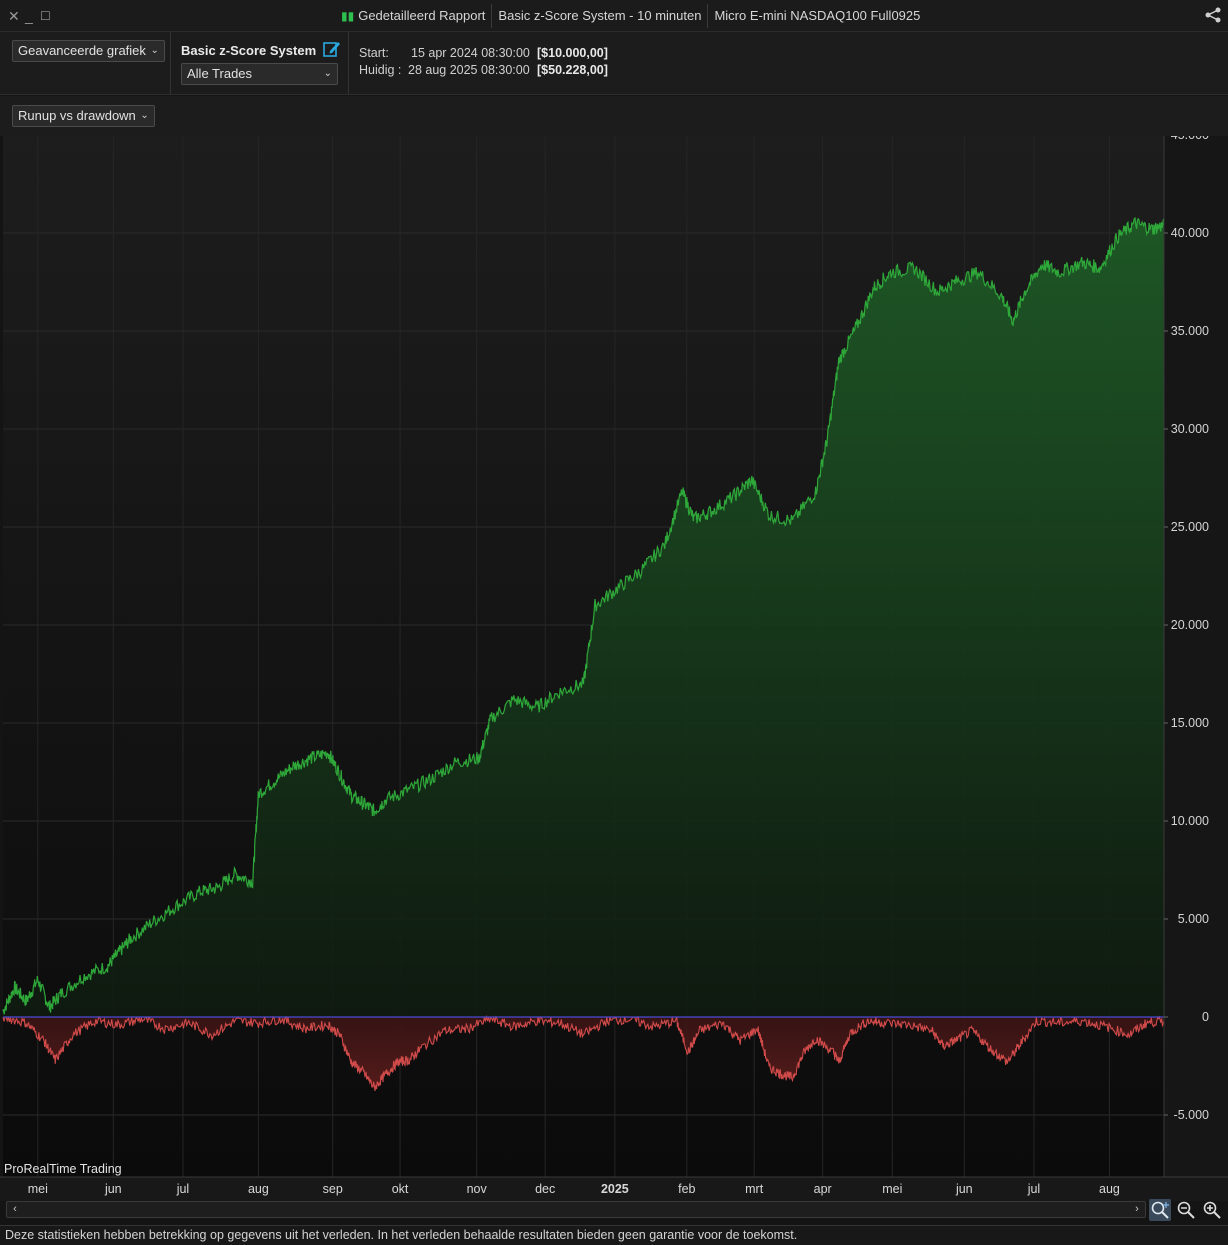  Describe the element at coordinates (1193, 919) in the screenshot. I see `y-tick-label: 5.000` at that location.